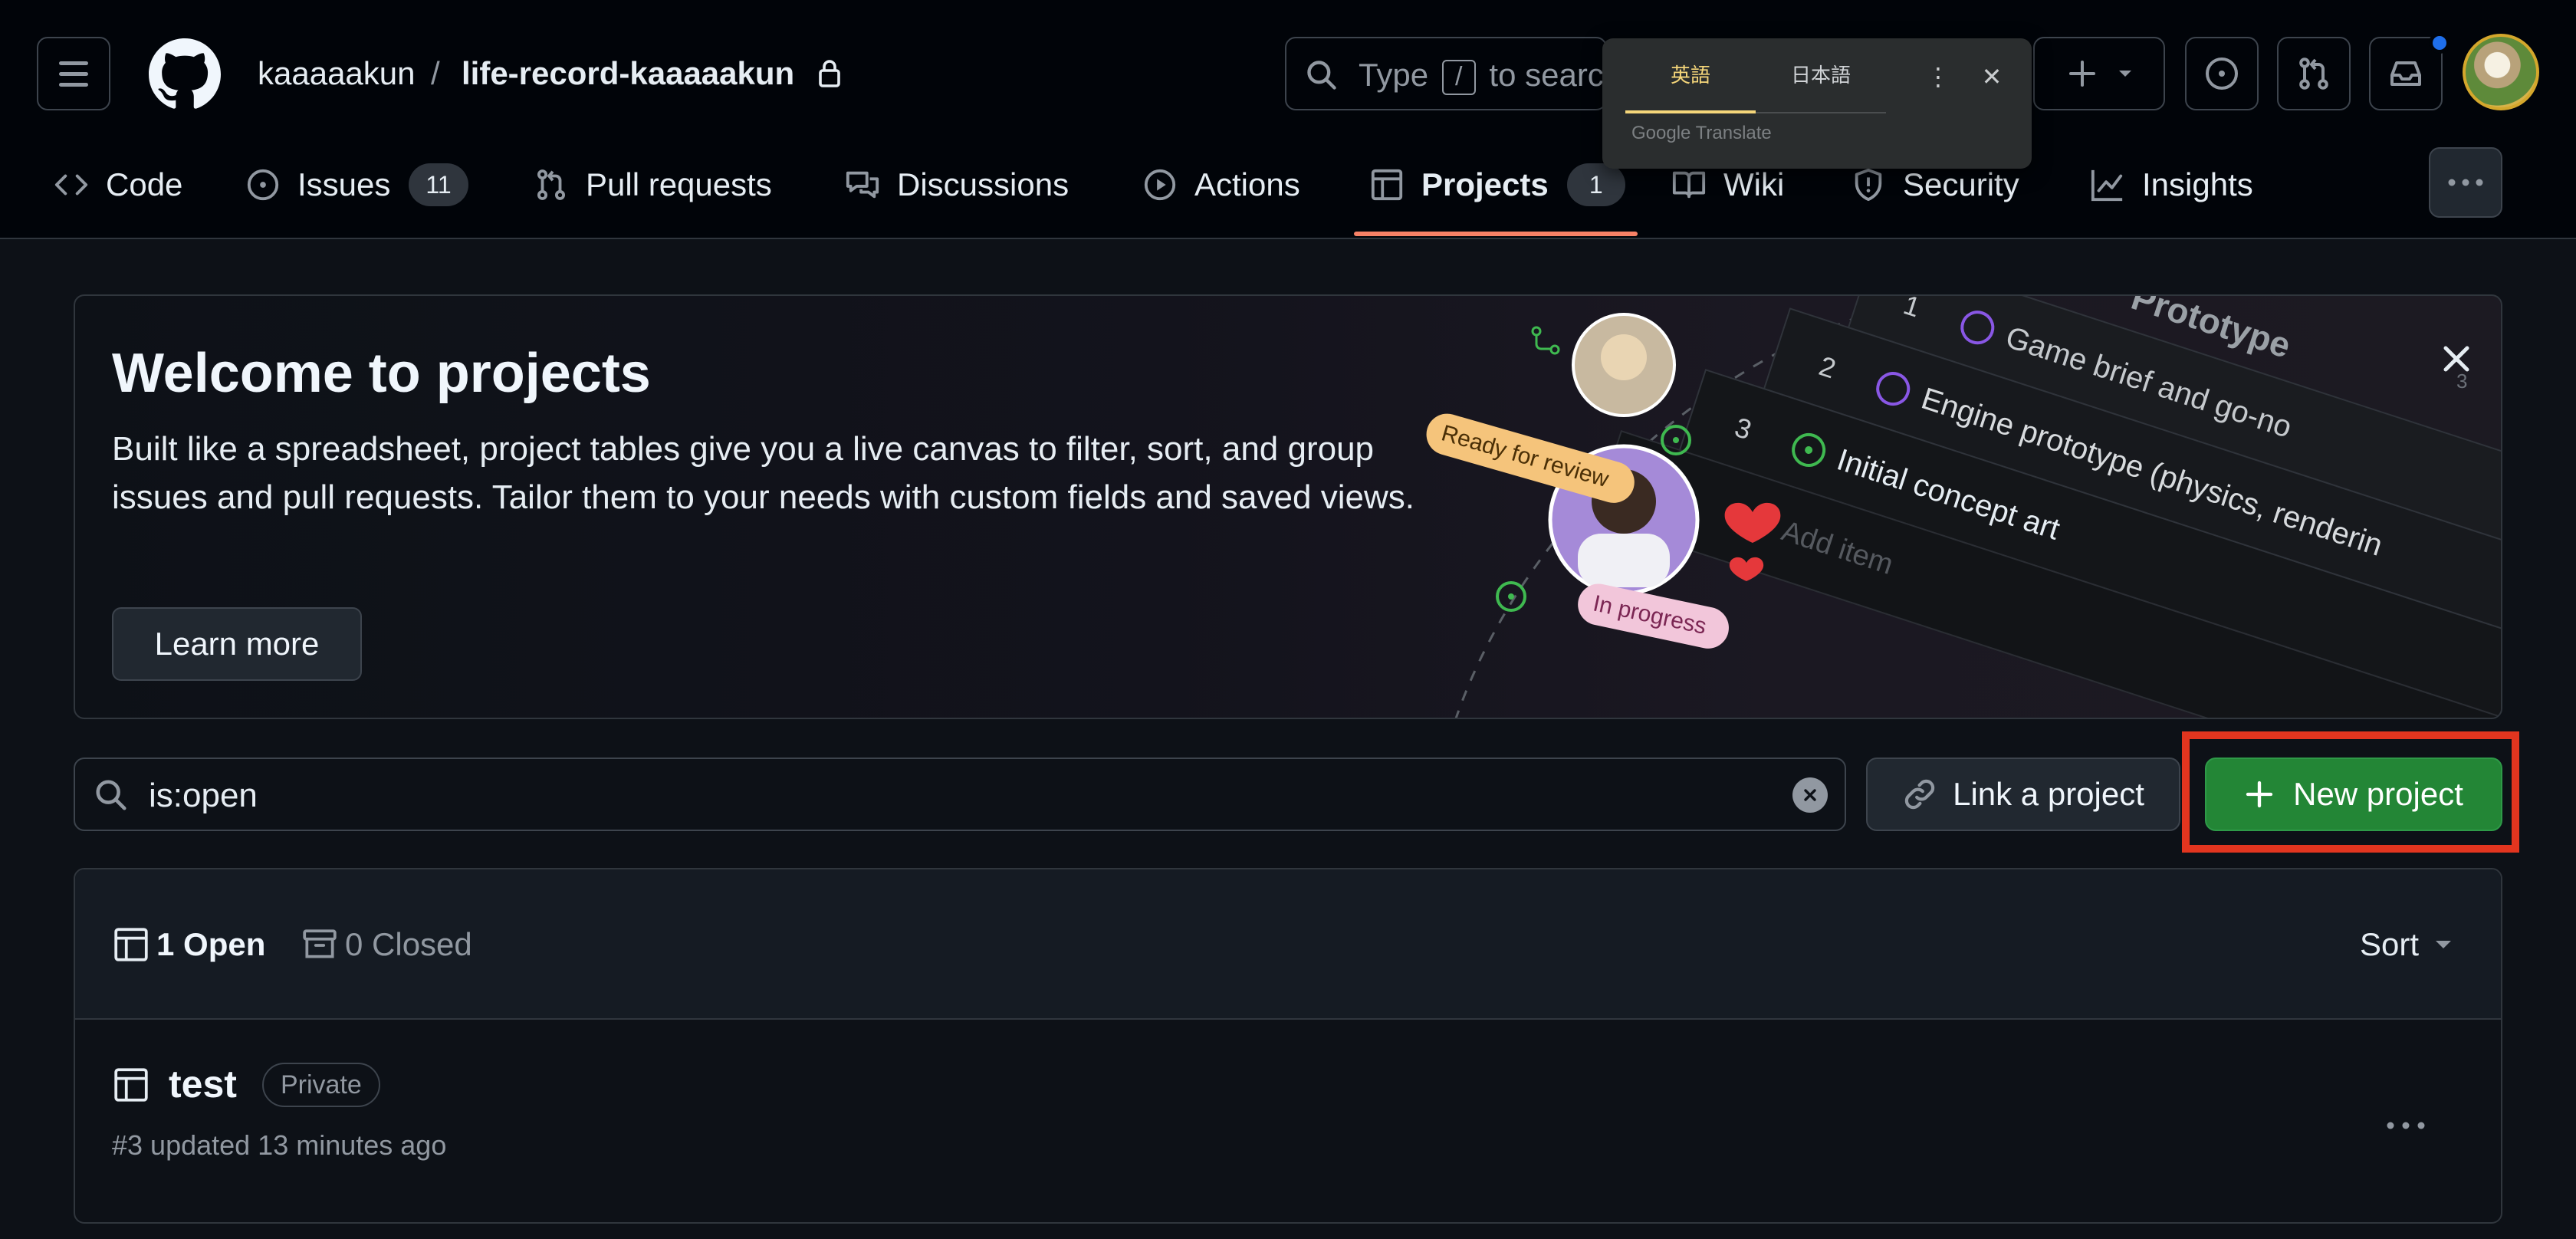  I want to click on book-icon, so click(1689, 185).